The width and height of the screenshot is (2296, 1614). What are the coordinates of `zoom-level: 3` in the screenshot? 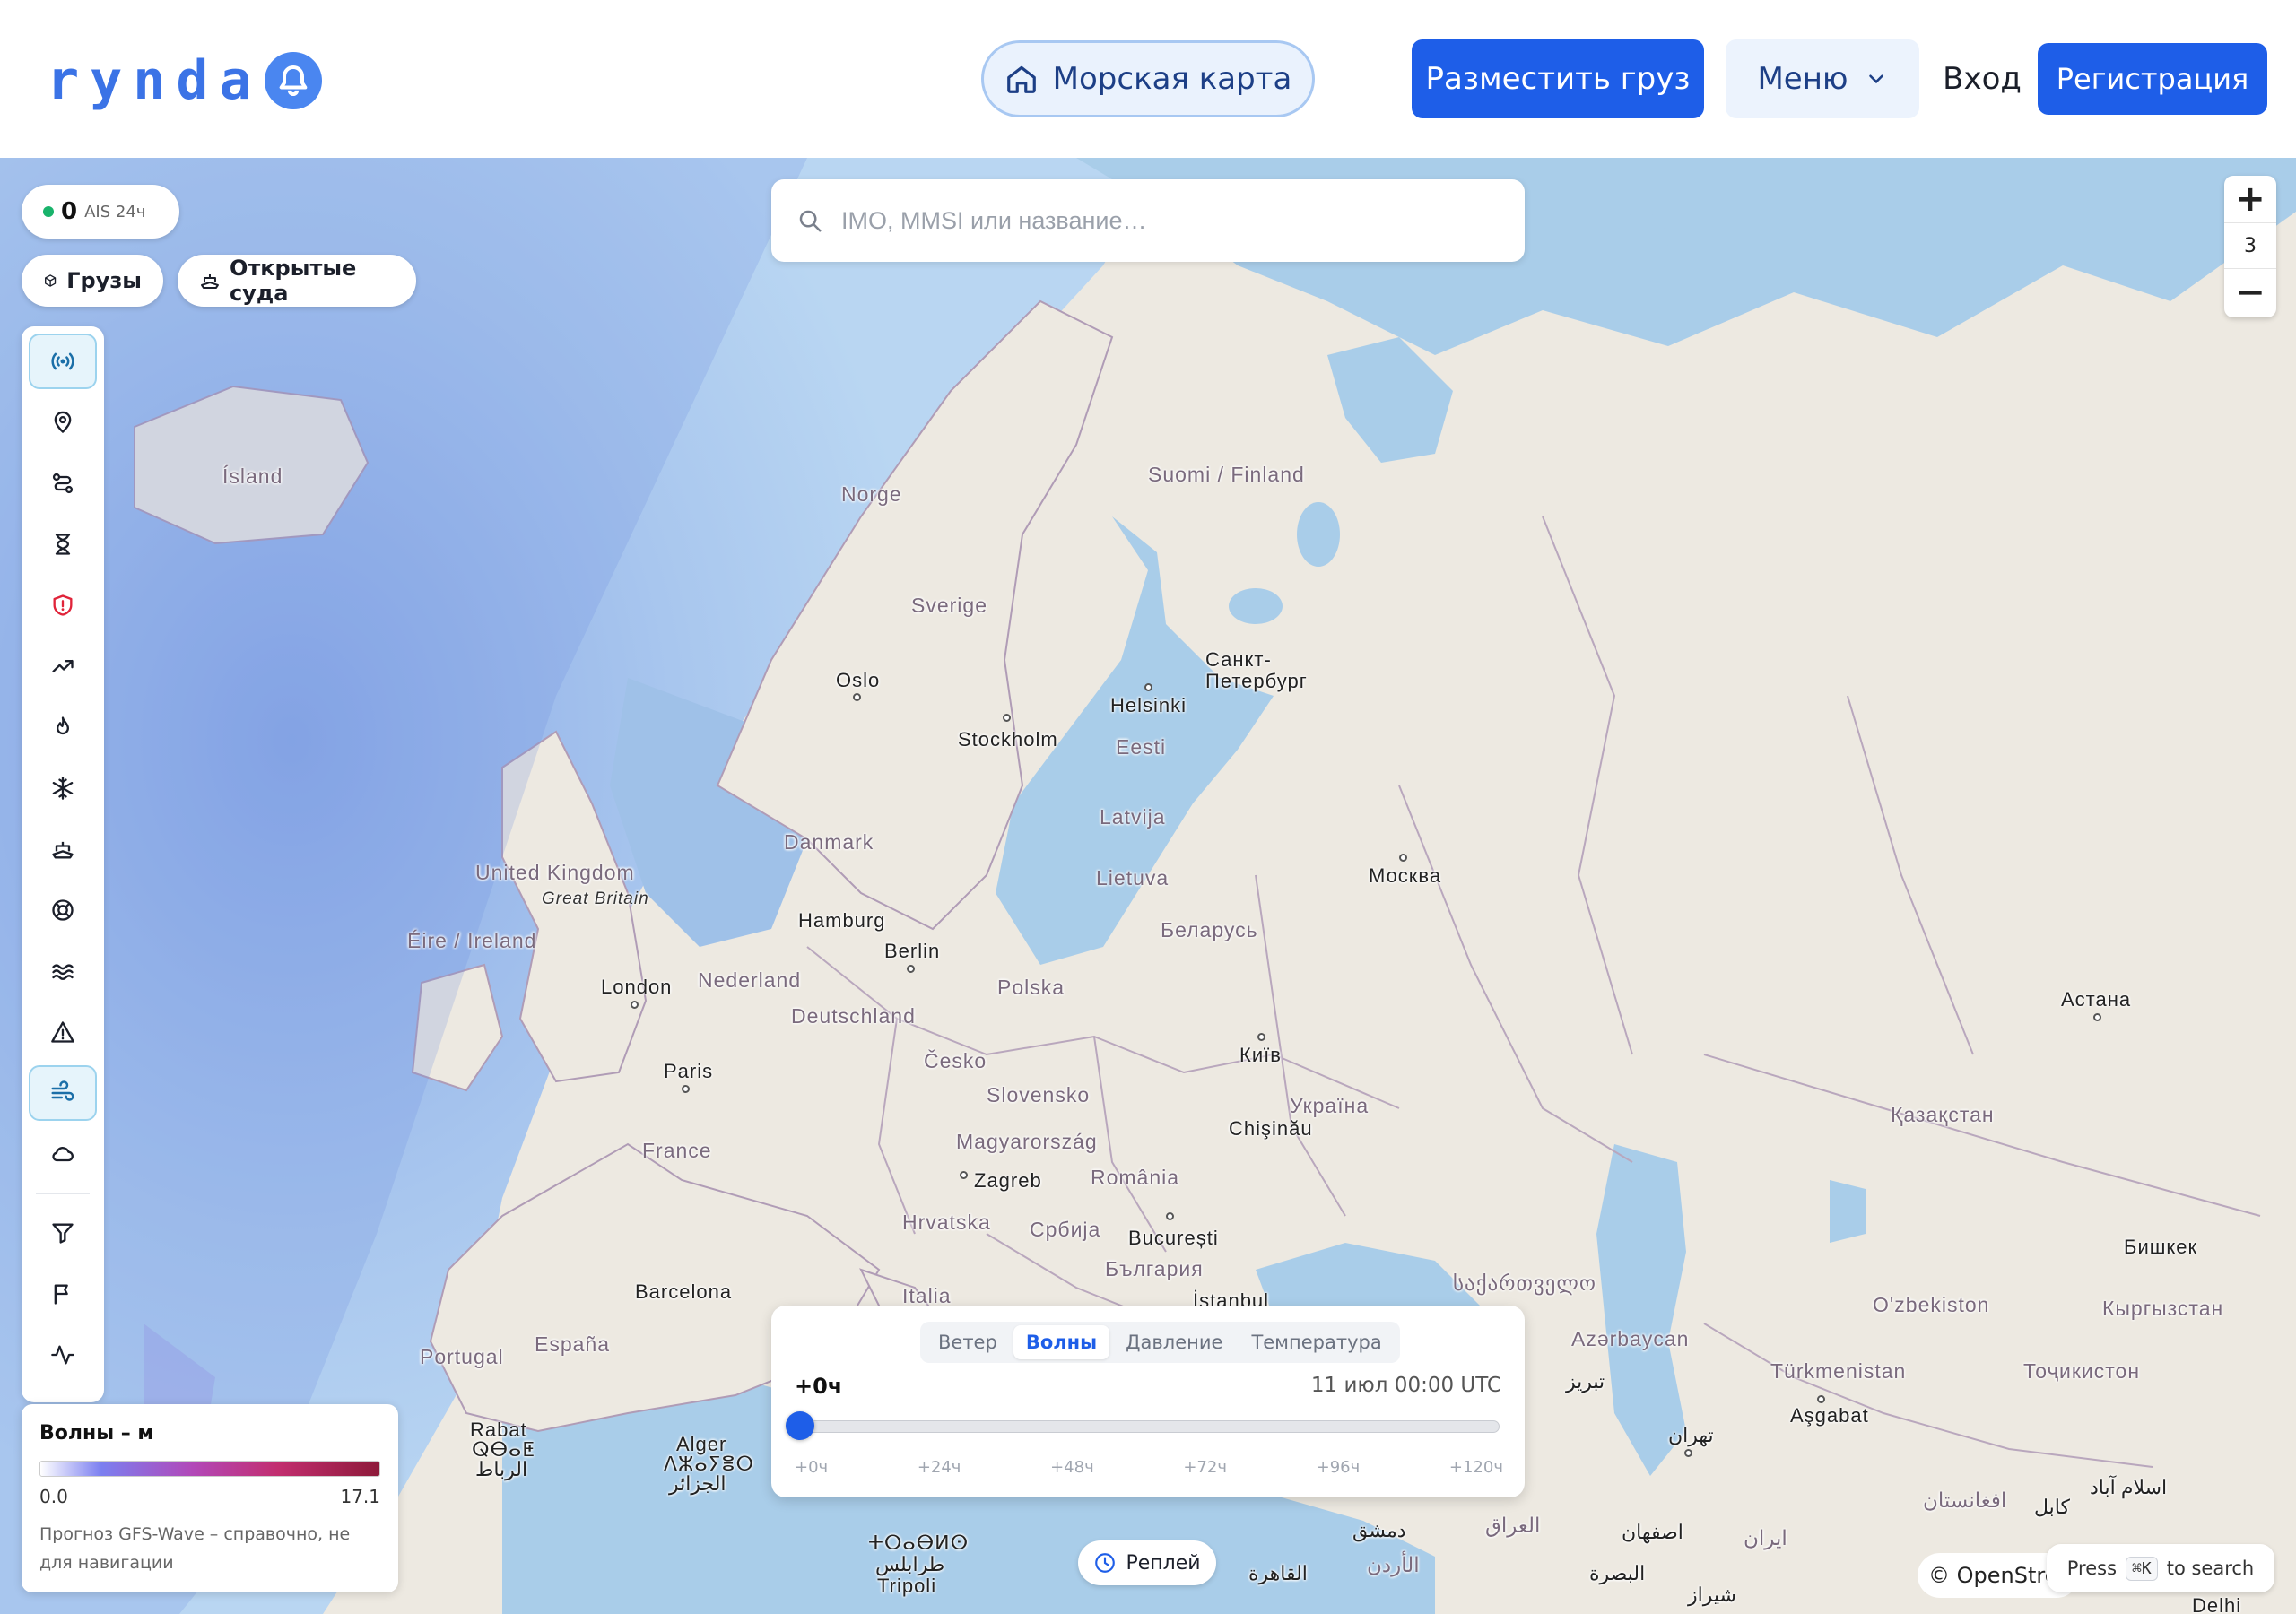 It's located at (2250, 245).